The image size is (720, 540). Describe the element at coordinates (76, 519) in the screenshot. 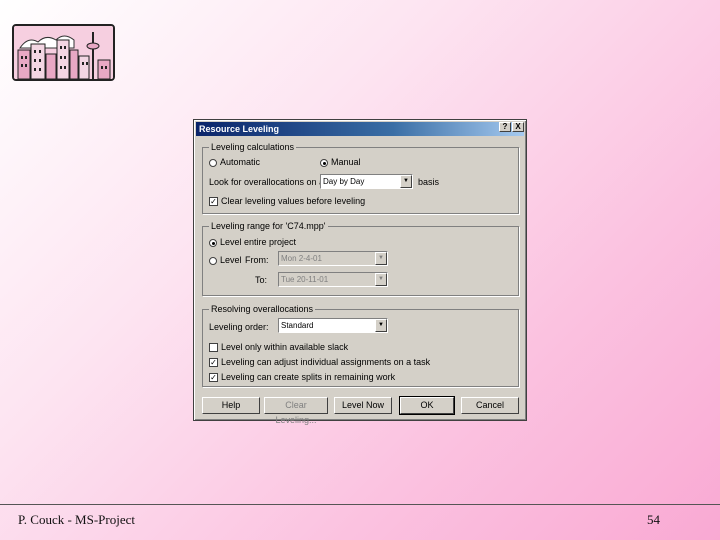

I see `footer-author: P. Couck - MS-Project` at that location.